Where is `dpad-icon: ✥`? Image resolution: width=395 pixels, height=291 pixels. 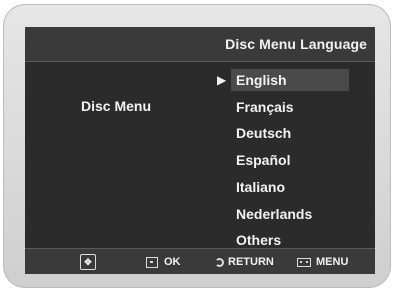
dpad-icon: ✥ is located at coordinates (88, 262).